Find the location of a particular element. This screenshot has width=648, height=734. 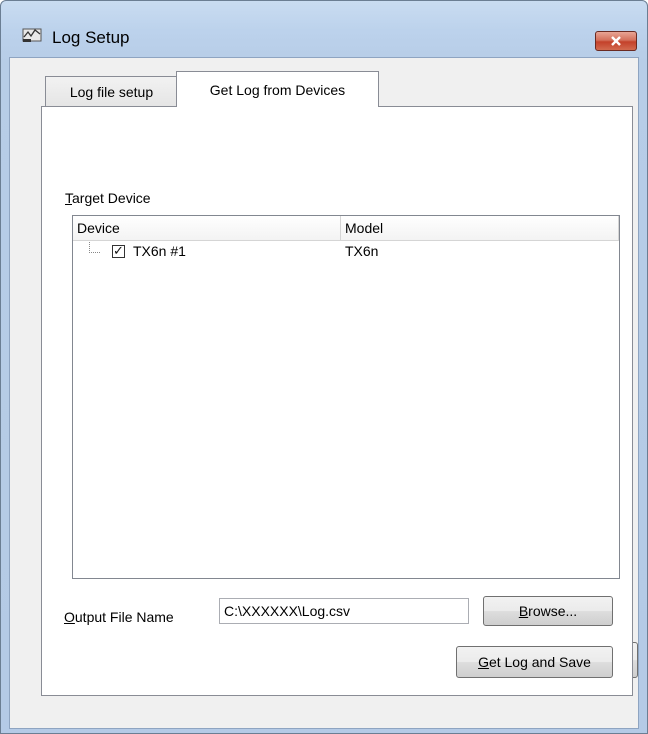

device-name: TX6n #1 is located at coordinates (159, 251).